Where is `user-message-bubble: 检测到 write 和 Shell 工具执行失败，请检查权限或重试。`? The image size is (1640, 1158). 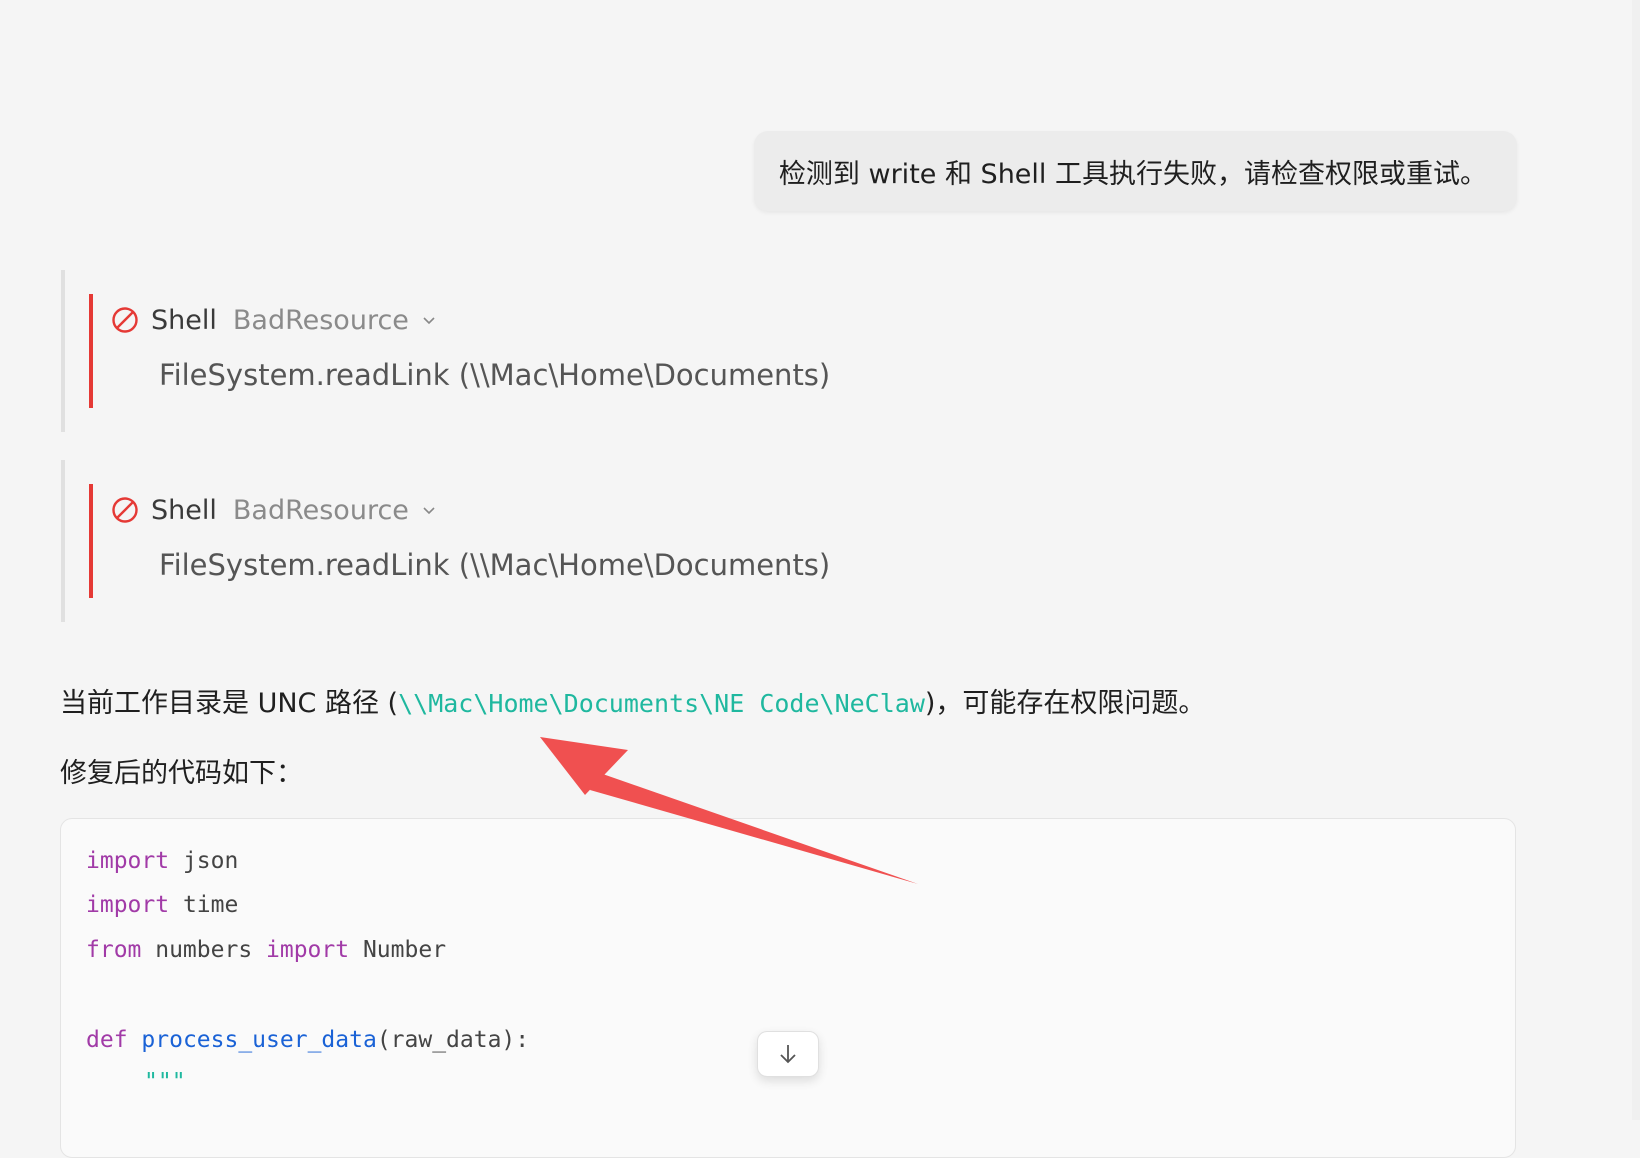 user-message-bubble: 检测到 write 和 Shell 工具执行失败，请检查权限或重试。 is located at coordinates (1135, 171).